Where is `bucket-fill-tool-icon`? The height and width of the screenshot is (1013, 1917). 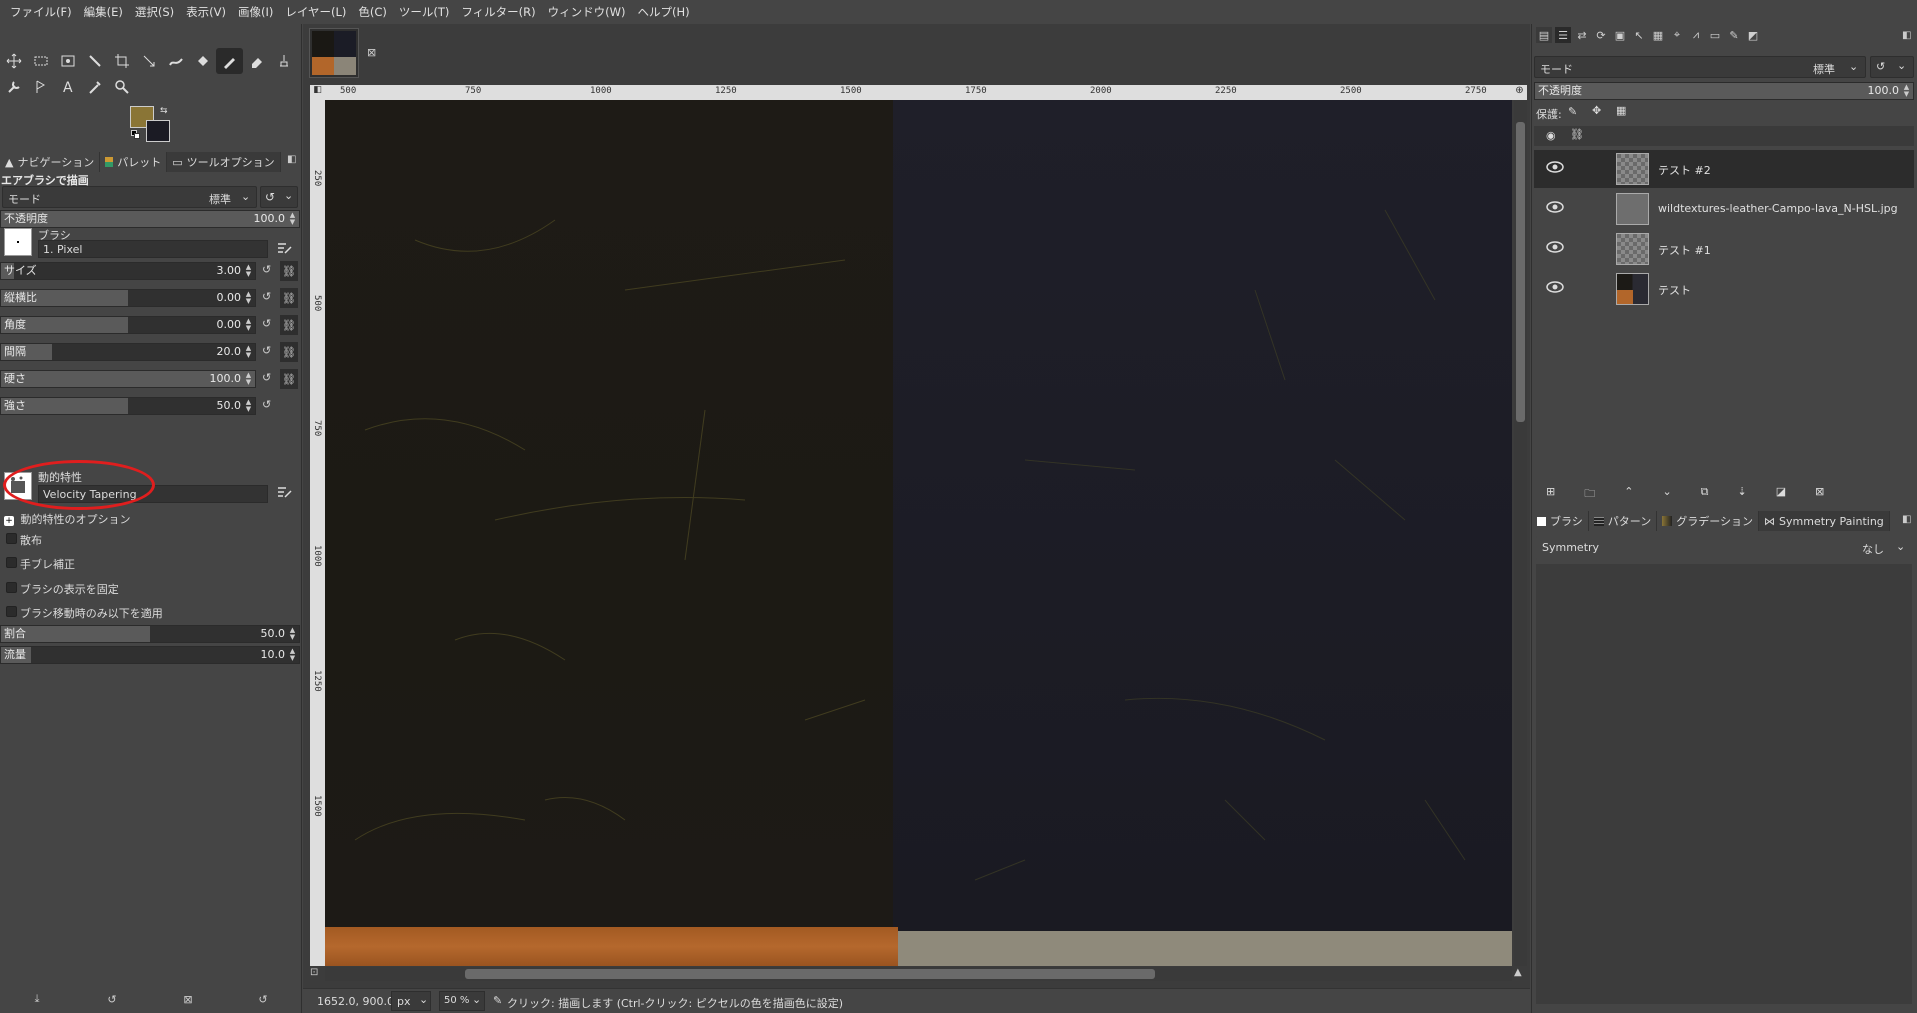
bucket-fill-tool-icon is located at coordinates (202, 61).